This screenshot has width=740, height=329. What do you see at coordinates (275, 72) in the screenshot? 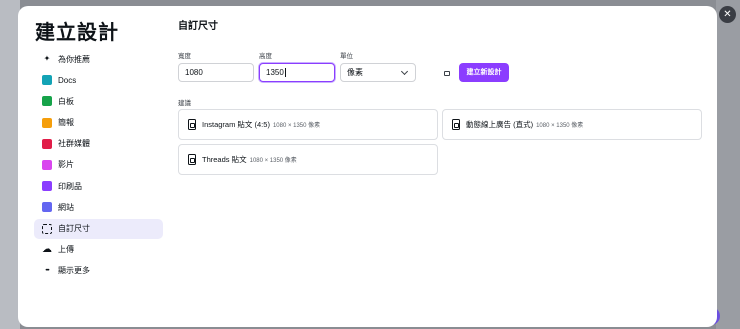
I see `height-value: 1350` at bounding box center [275, 72].